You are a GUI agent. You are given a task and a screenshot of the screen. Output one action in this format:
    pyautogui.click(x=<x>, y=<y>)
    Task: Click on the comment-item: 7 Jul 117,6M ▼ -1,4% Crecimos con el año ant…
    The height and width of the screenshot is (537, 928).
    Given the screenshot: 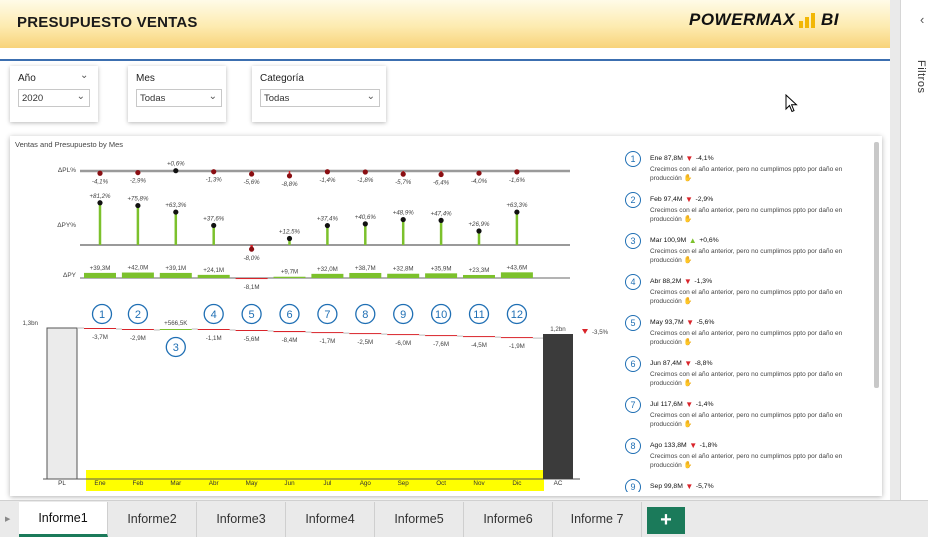 What is the action you would take?
    pyautogui.click(x=744, y=416)
    